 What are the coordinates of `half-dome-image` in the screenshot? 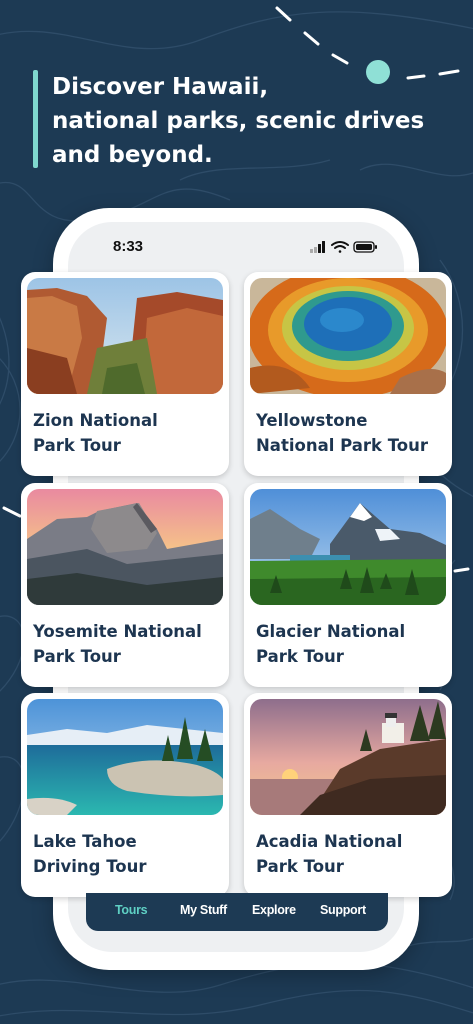 It's located at (125, 547).